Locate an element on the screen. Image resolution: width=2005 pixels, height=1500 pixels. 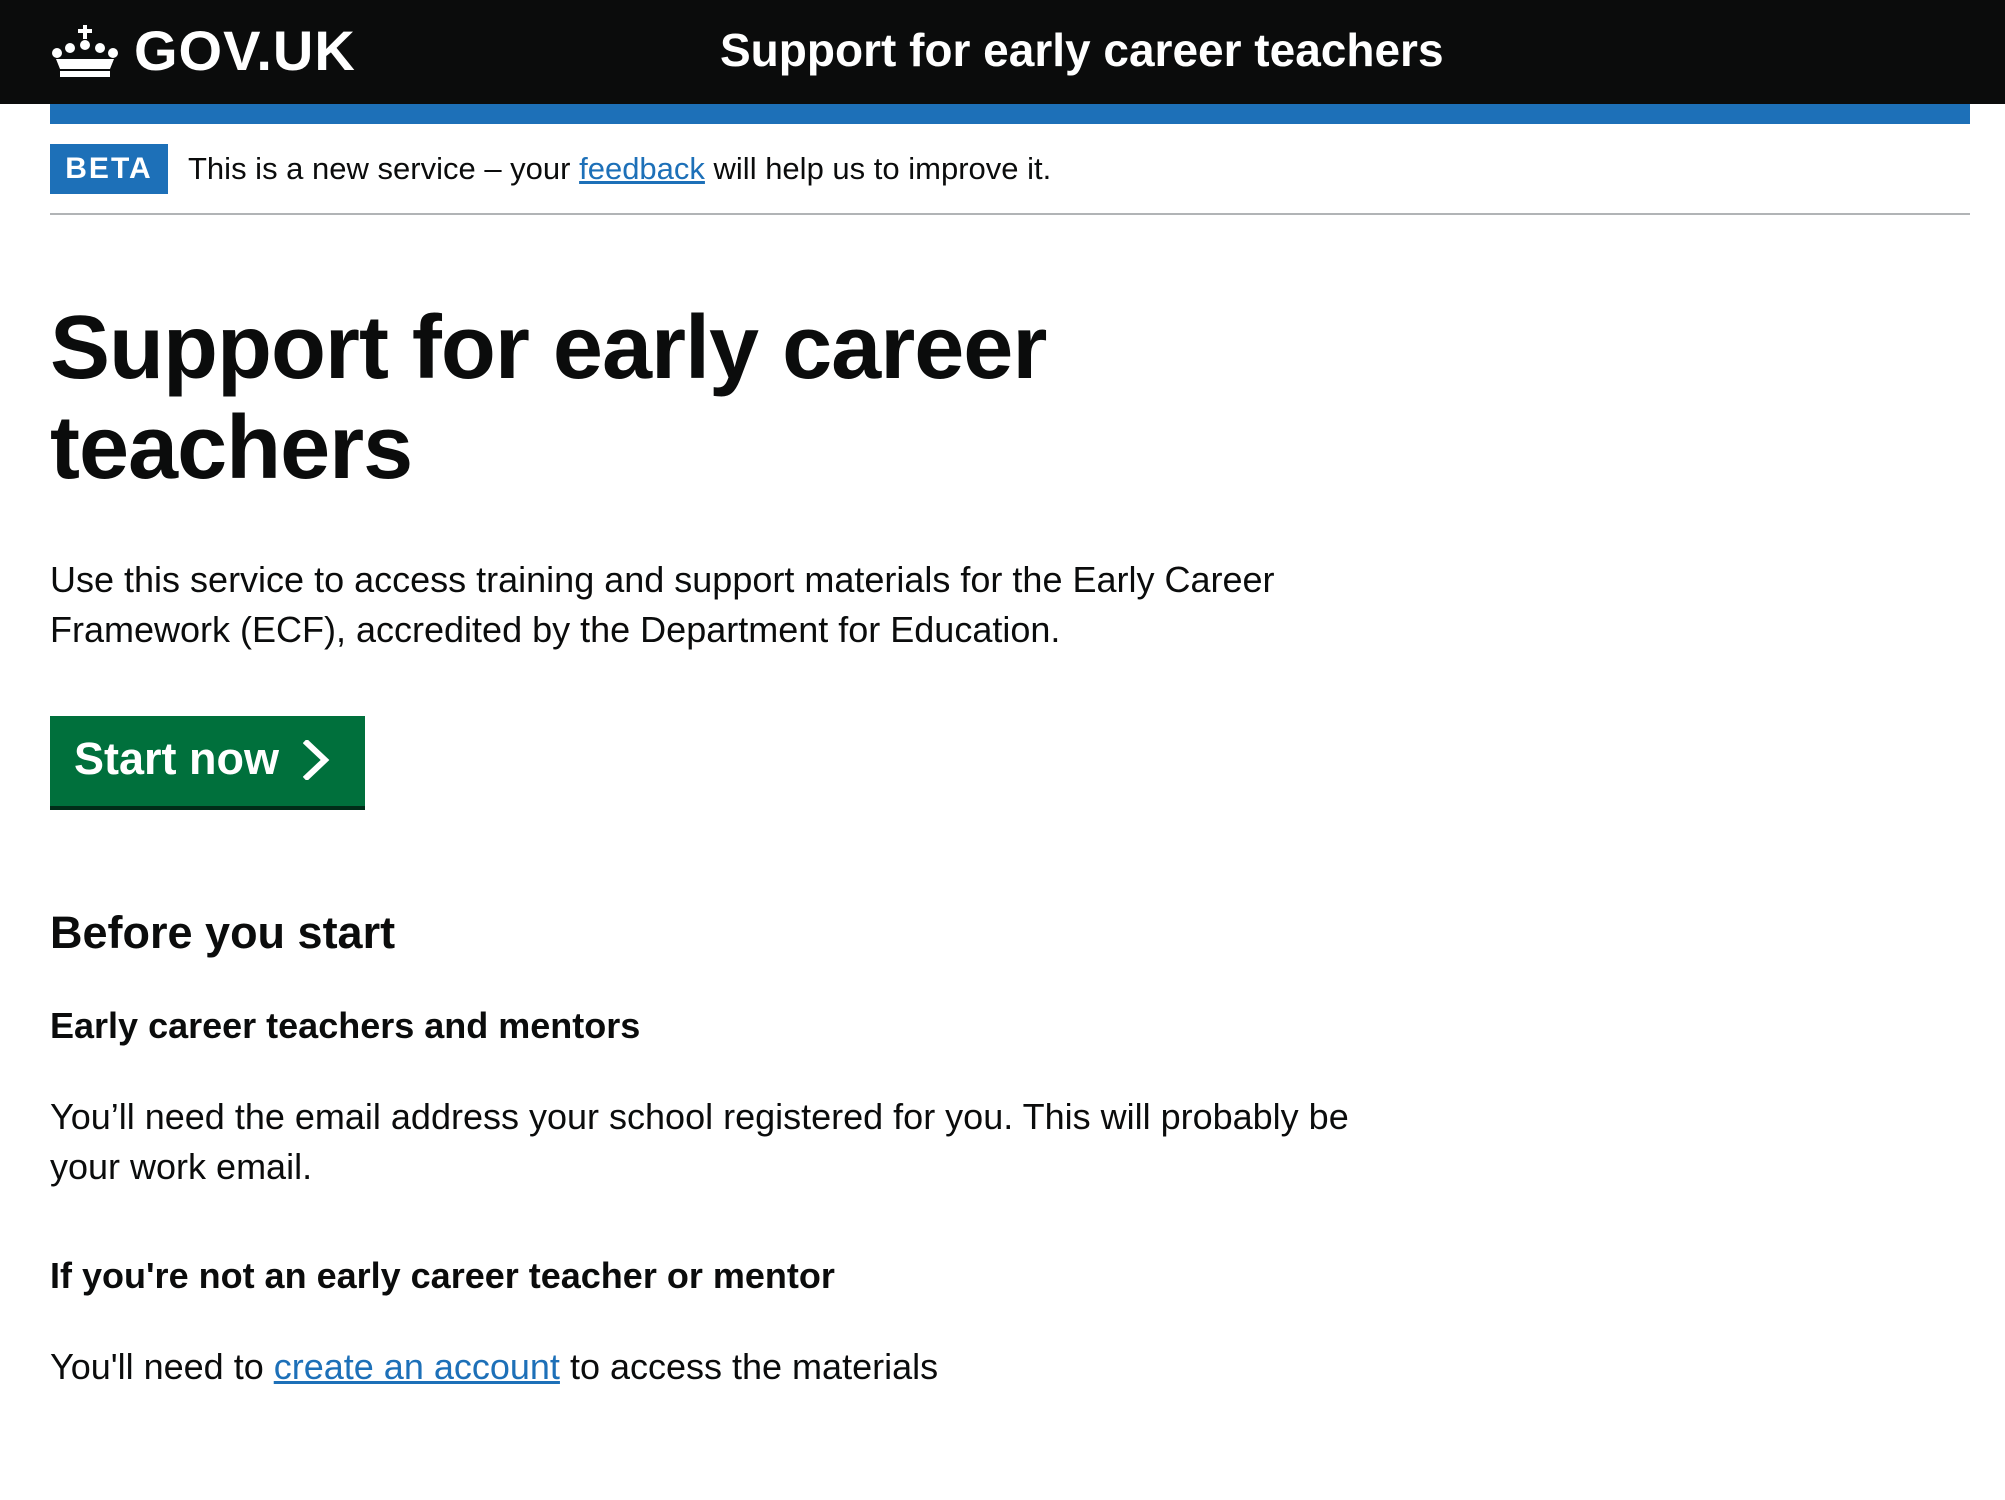
site-header: GOV.UK Support for early career teachers is located at coordinates (1002, 52).